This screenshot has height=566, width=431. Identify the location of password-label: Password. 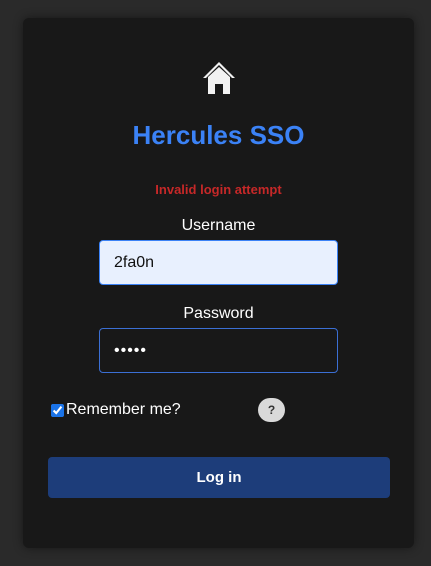
(218, 313).